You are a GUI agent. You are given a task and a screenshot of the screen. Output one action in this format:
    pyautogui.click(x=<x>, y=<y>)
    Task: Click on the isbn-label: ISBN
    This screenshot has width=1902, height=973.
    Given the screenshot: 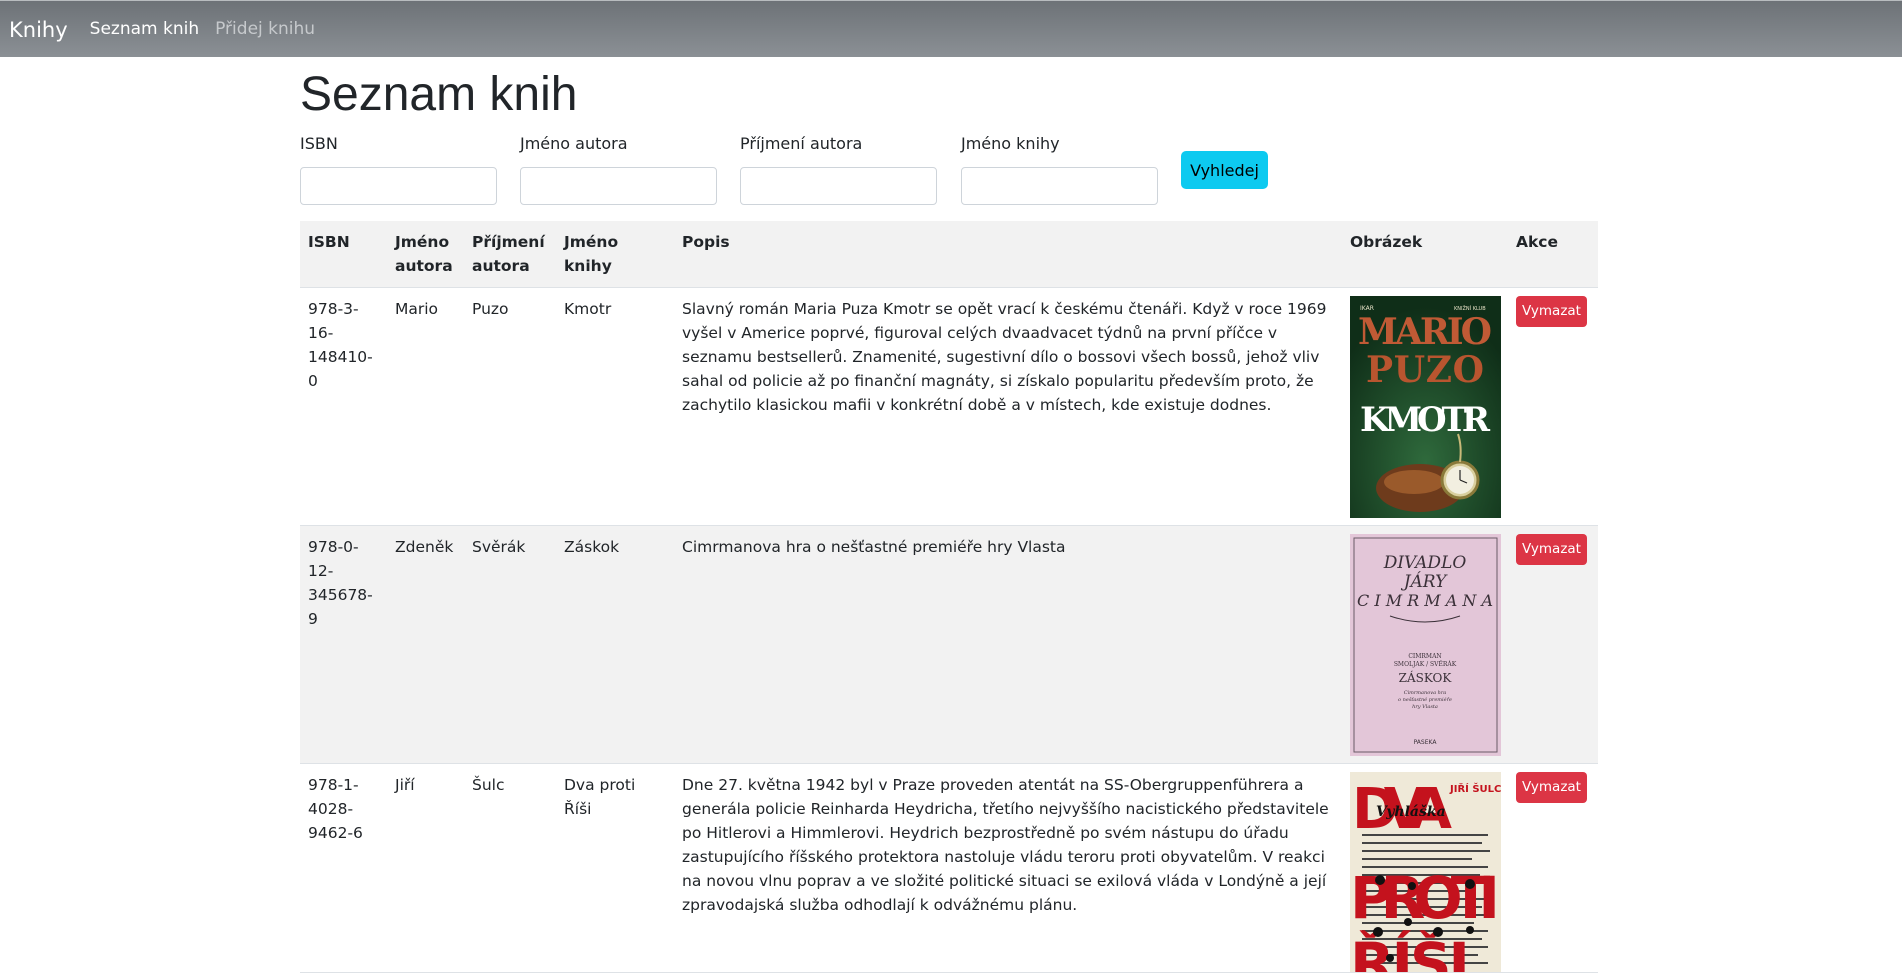 What is the action you would take?
    pyautogui.click(x=319, y=143)
    